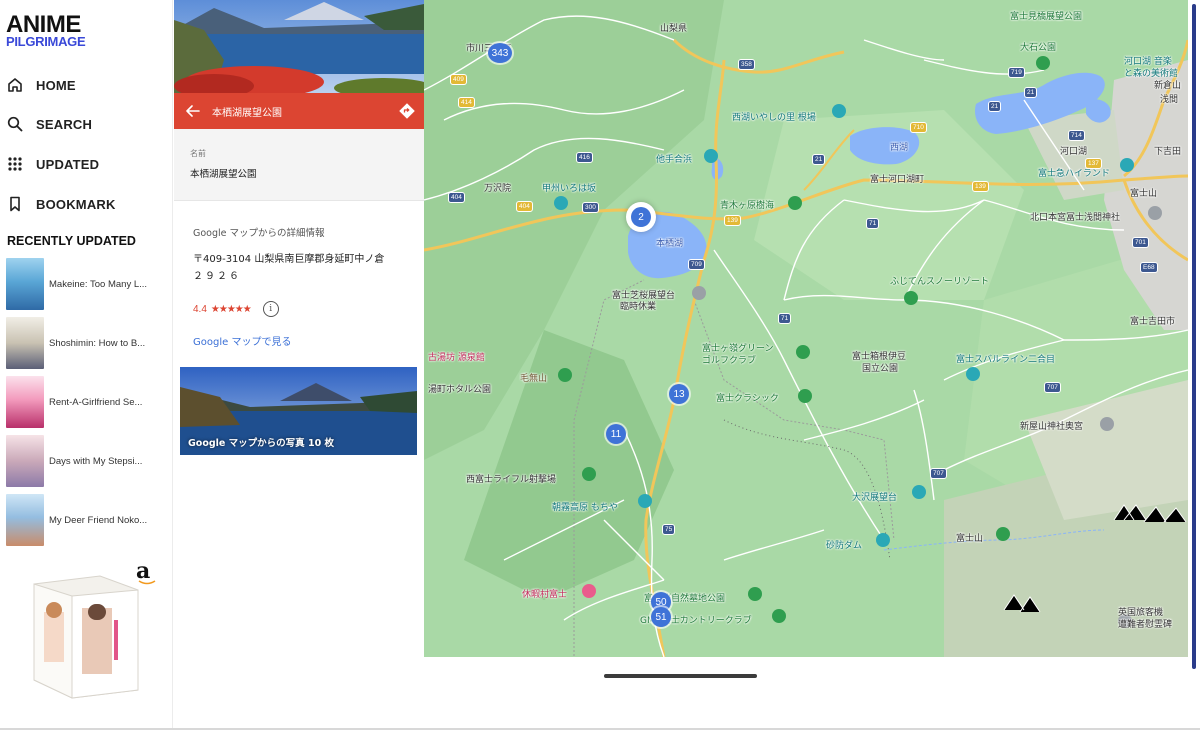  I want to click on golf-icon, so click(779, 616).